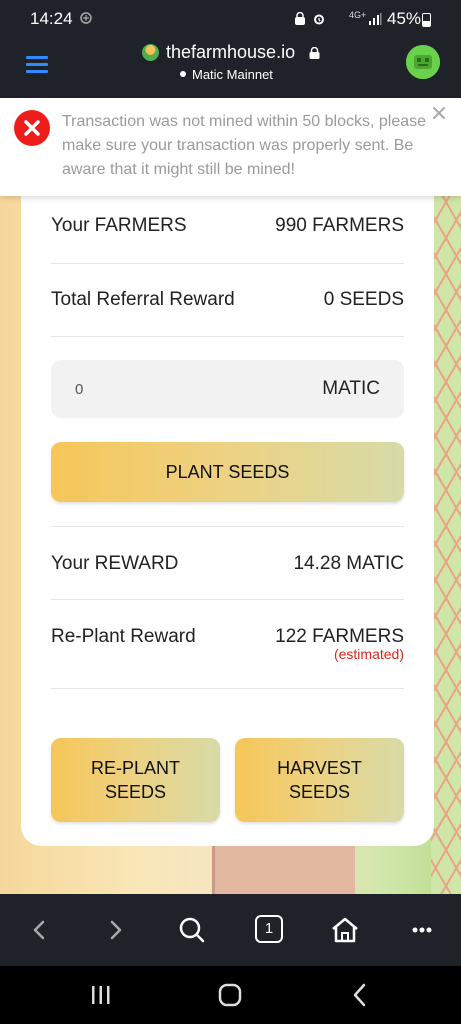  What do you see at coordinates (40, 930) in the screenshot?
I see `back-icon` at bounding box center [40, 930].